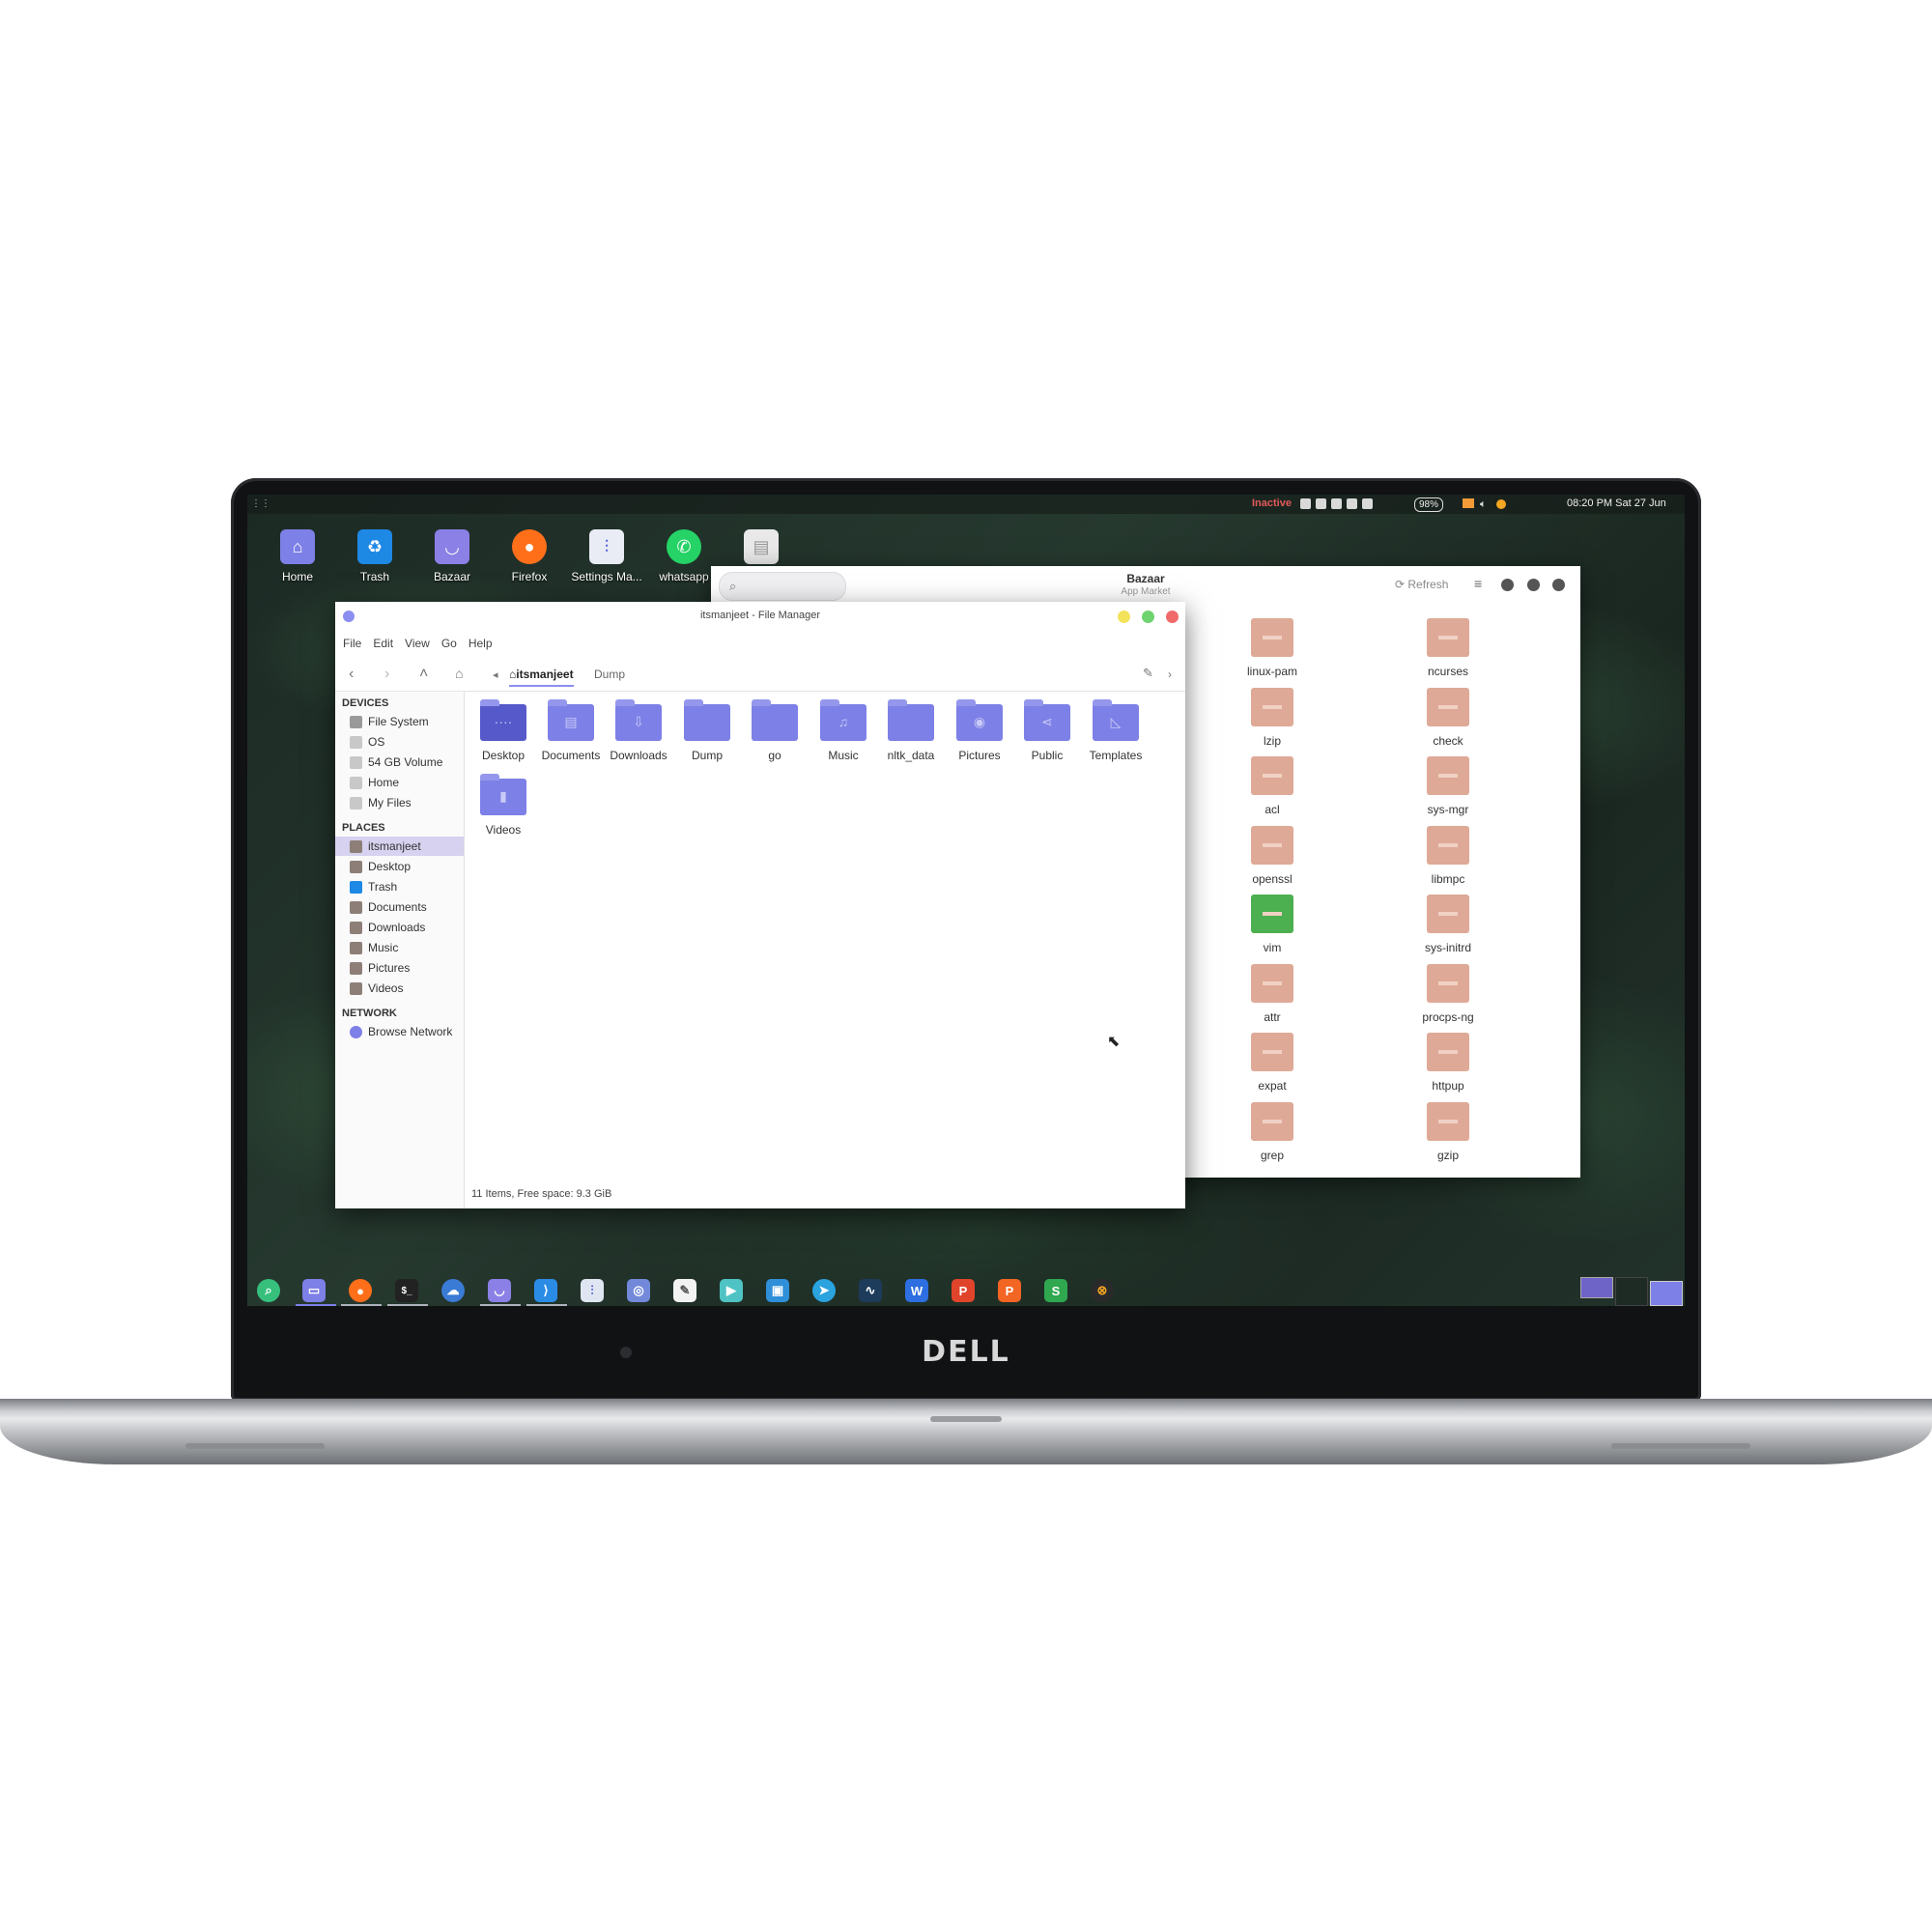  I want to click on sidebar-item-volume: 54 GB Volume, so click(399, 762).